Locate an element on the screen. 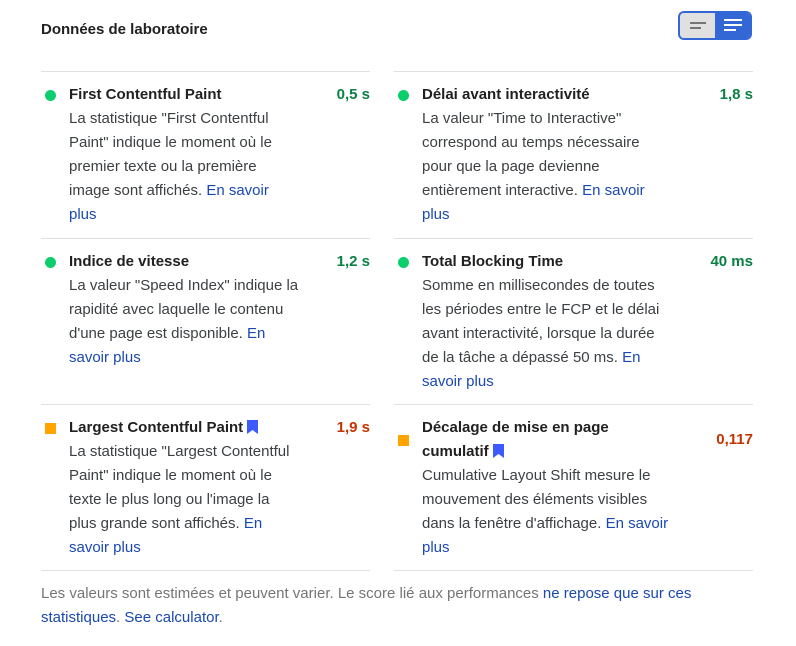 The image size is (796, 646). compact-view-button is located at coordinates (697, 25).